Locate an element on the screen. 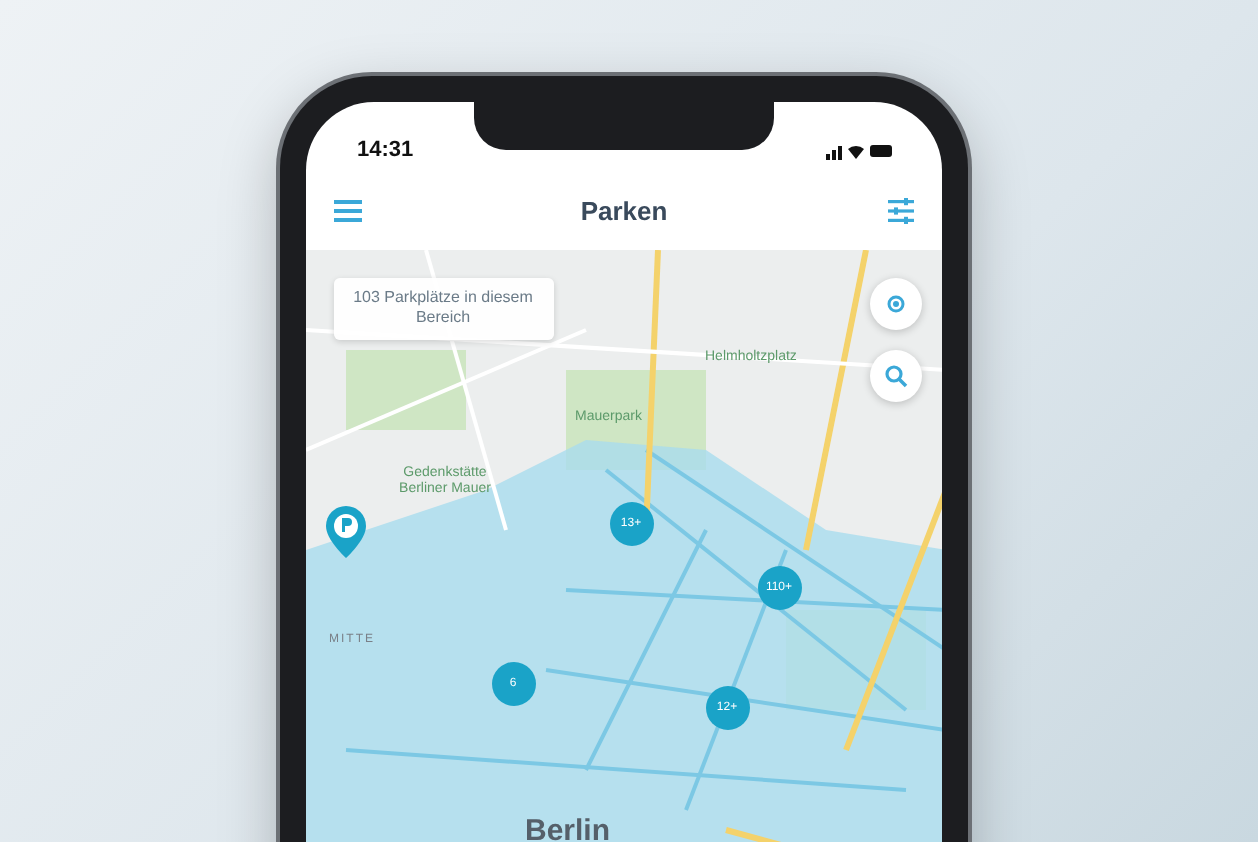 The width and height of the screenshot is (1258, 842). search-icon is located at coordinates (895, 376).